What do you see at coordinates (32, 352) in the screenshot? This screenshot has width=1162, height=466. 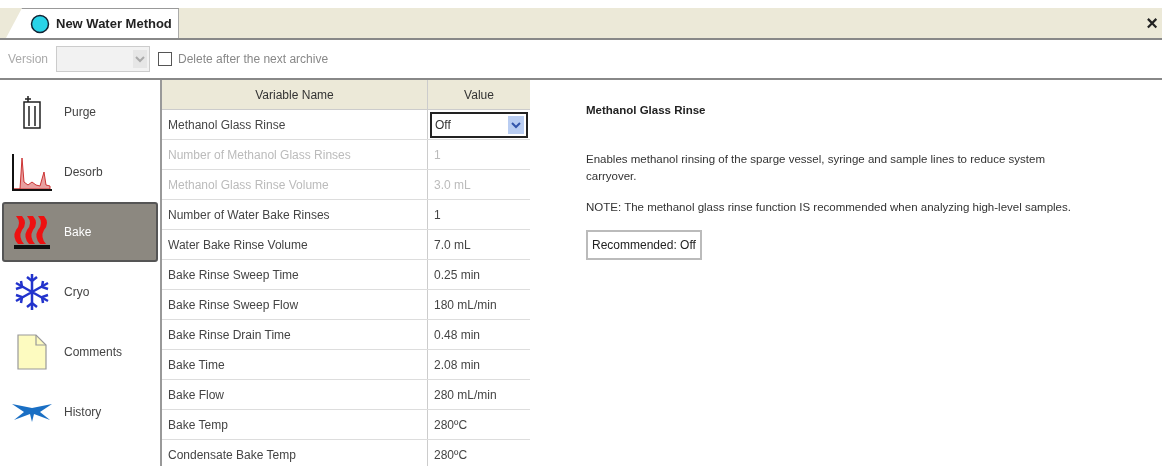 I see `note-icon` at bounding box center [32, 352].